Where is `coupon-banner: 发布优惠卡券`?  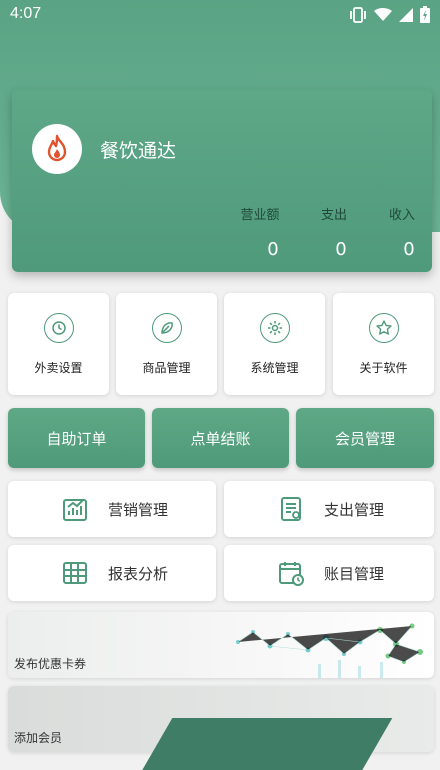 coupon-banner: 发布优惠卡券 is located at coordinates (221, 645).